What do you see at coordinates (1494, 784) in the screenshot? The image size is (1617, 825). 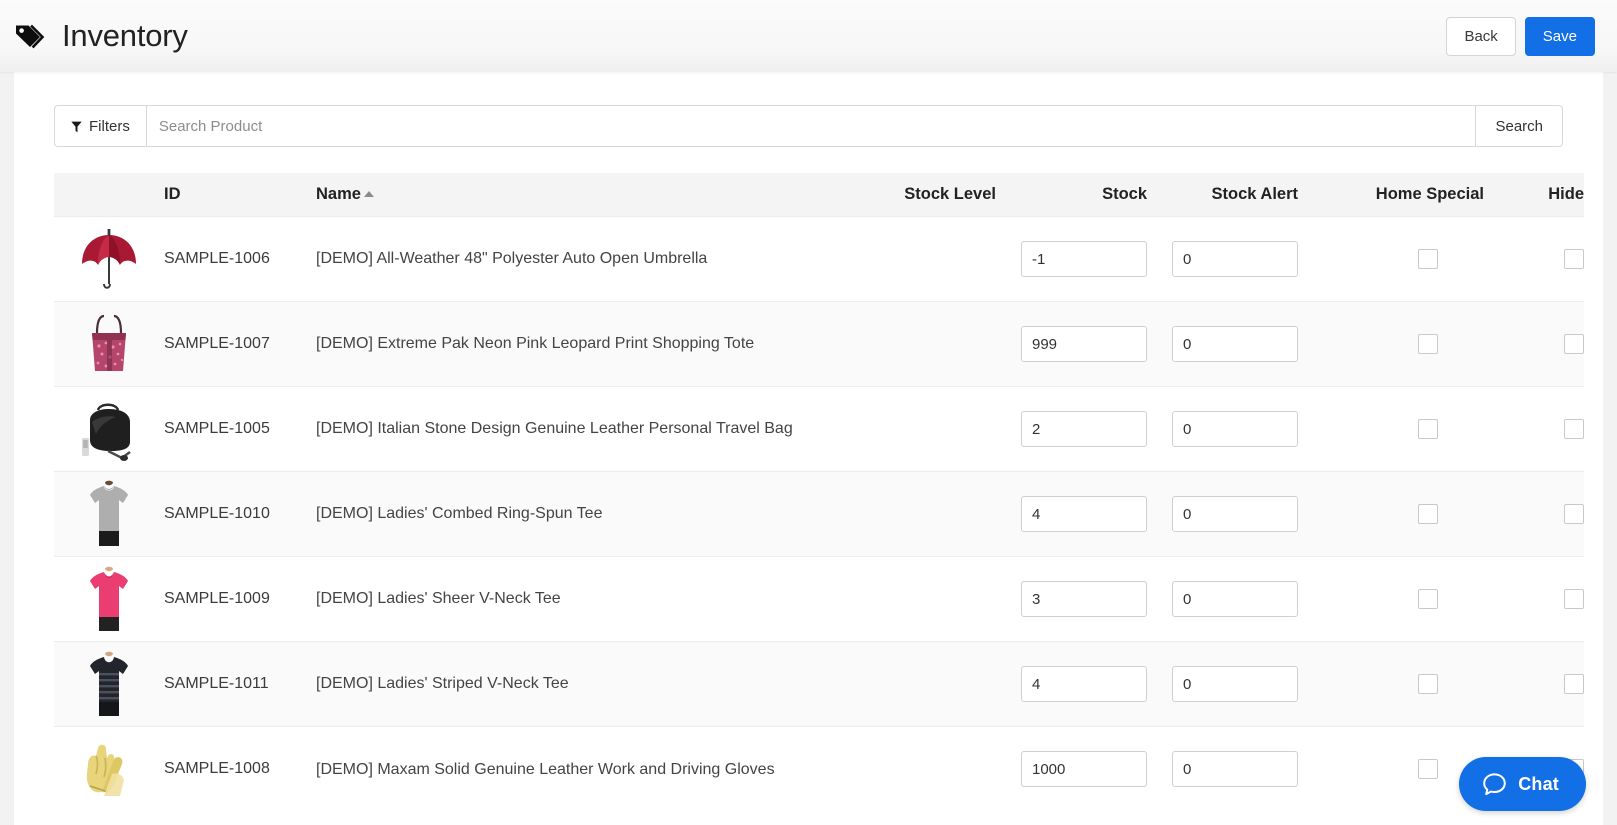 I see `chat-bubble-icon` at bounding box center [1494, 784].